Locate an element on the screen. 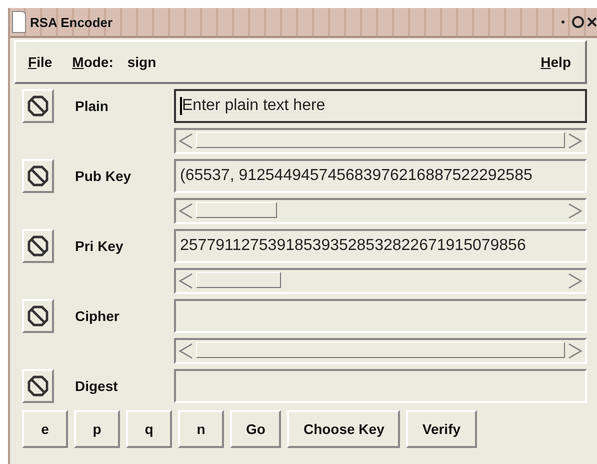  text-field: Enter plain text here is located at coordinates (380, 106).